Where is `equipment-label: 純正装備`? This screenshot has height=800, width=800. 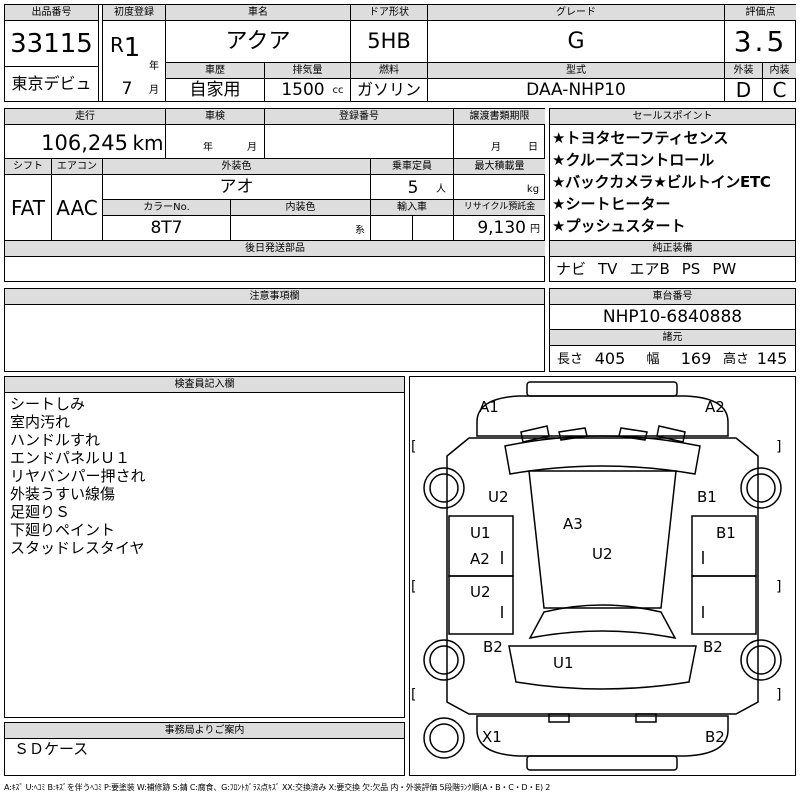
equipment-label: 純正装備 is located at coordinates (672, 248).